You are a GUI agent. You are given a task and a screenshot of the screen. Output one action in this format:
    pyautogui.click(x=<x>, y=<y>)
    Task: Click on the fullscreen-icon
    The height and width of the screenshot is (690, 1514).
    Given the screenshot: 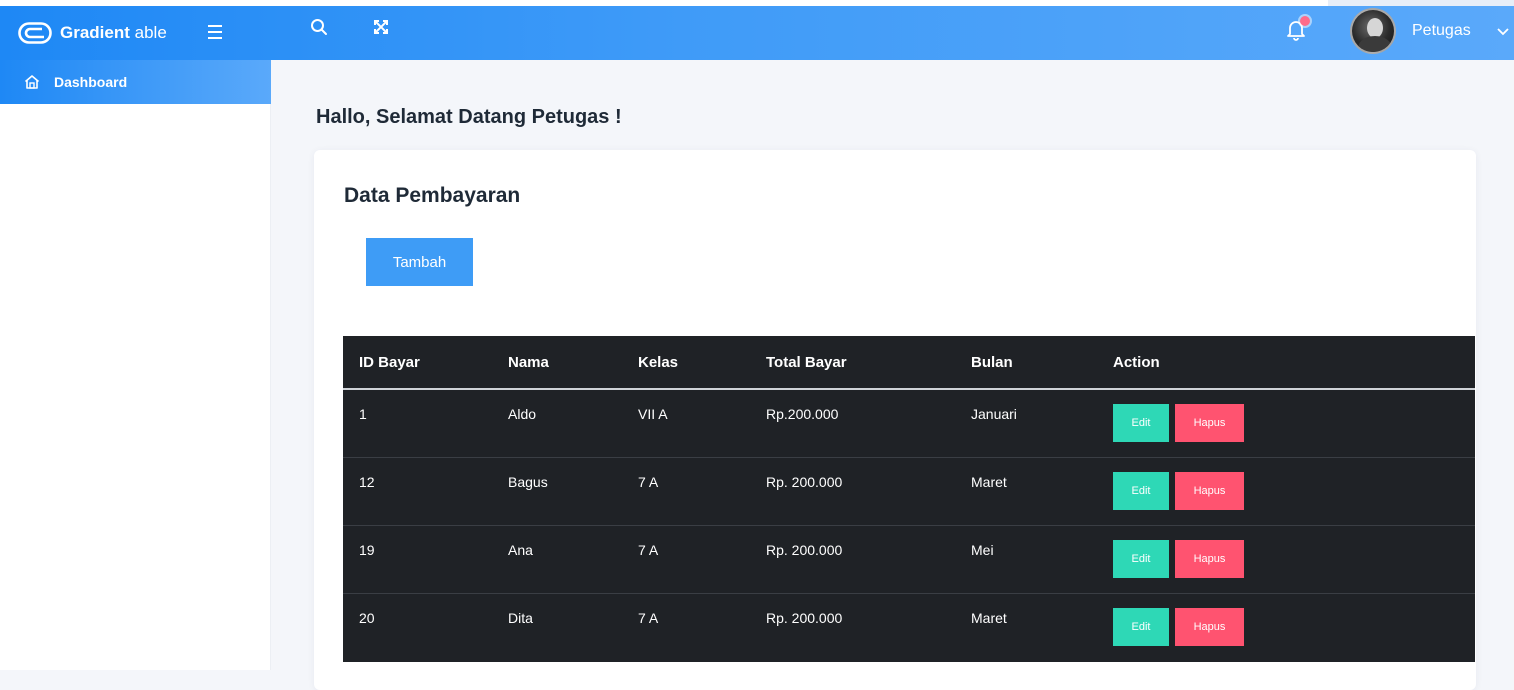 What is the action you would take?
    pyautogui.click(x=381, y=27)
    